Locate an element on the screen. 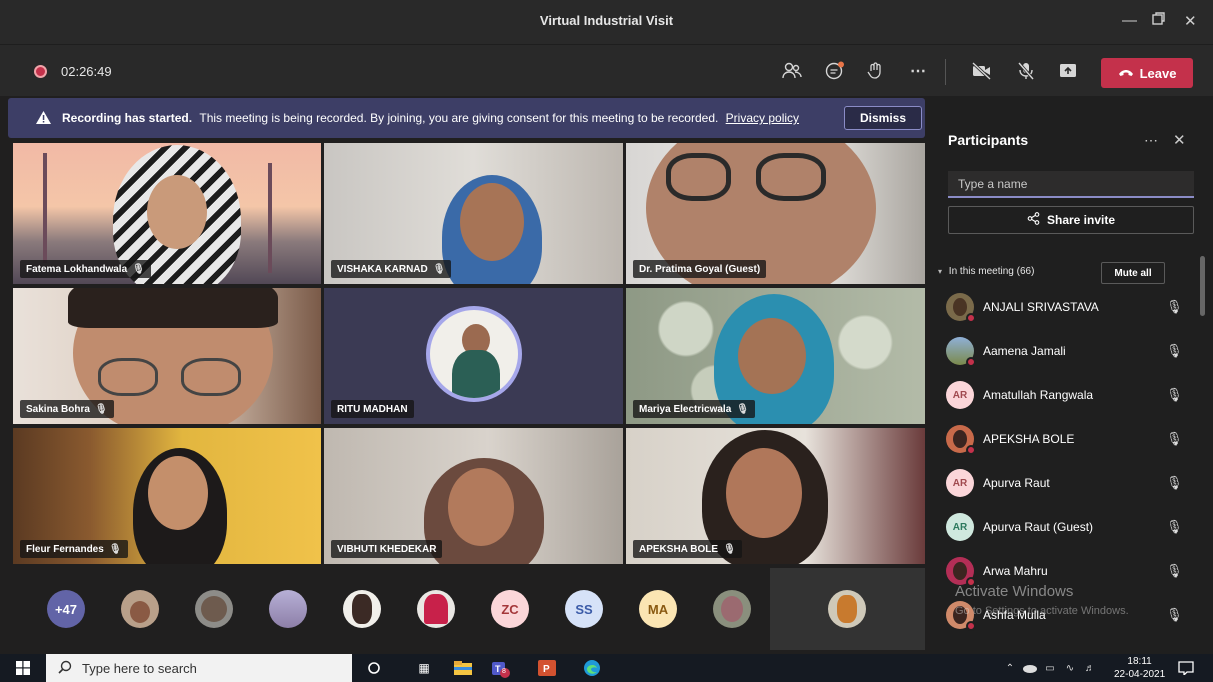 The image size is (1213, 682). privacy-policy-link: Privacy policy is located at coordinates (762, 118).